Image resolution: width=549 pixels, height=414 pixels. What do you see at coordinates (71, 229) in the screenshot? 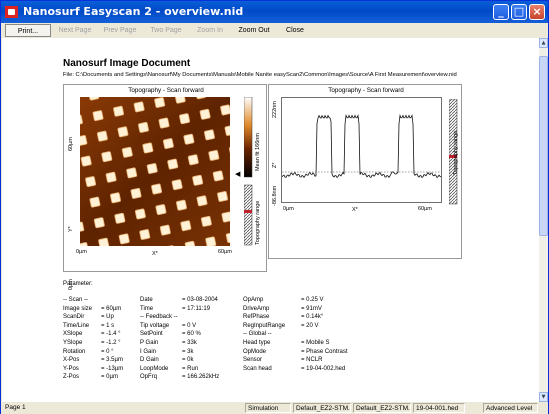
I see `image-y-axis-label: Y*` at bounding box center [71, 229].